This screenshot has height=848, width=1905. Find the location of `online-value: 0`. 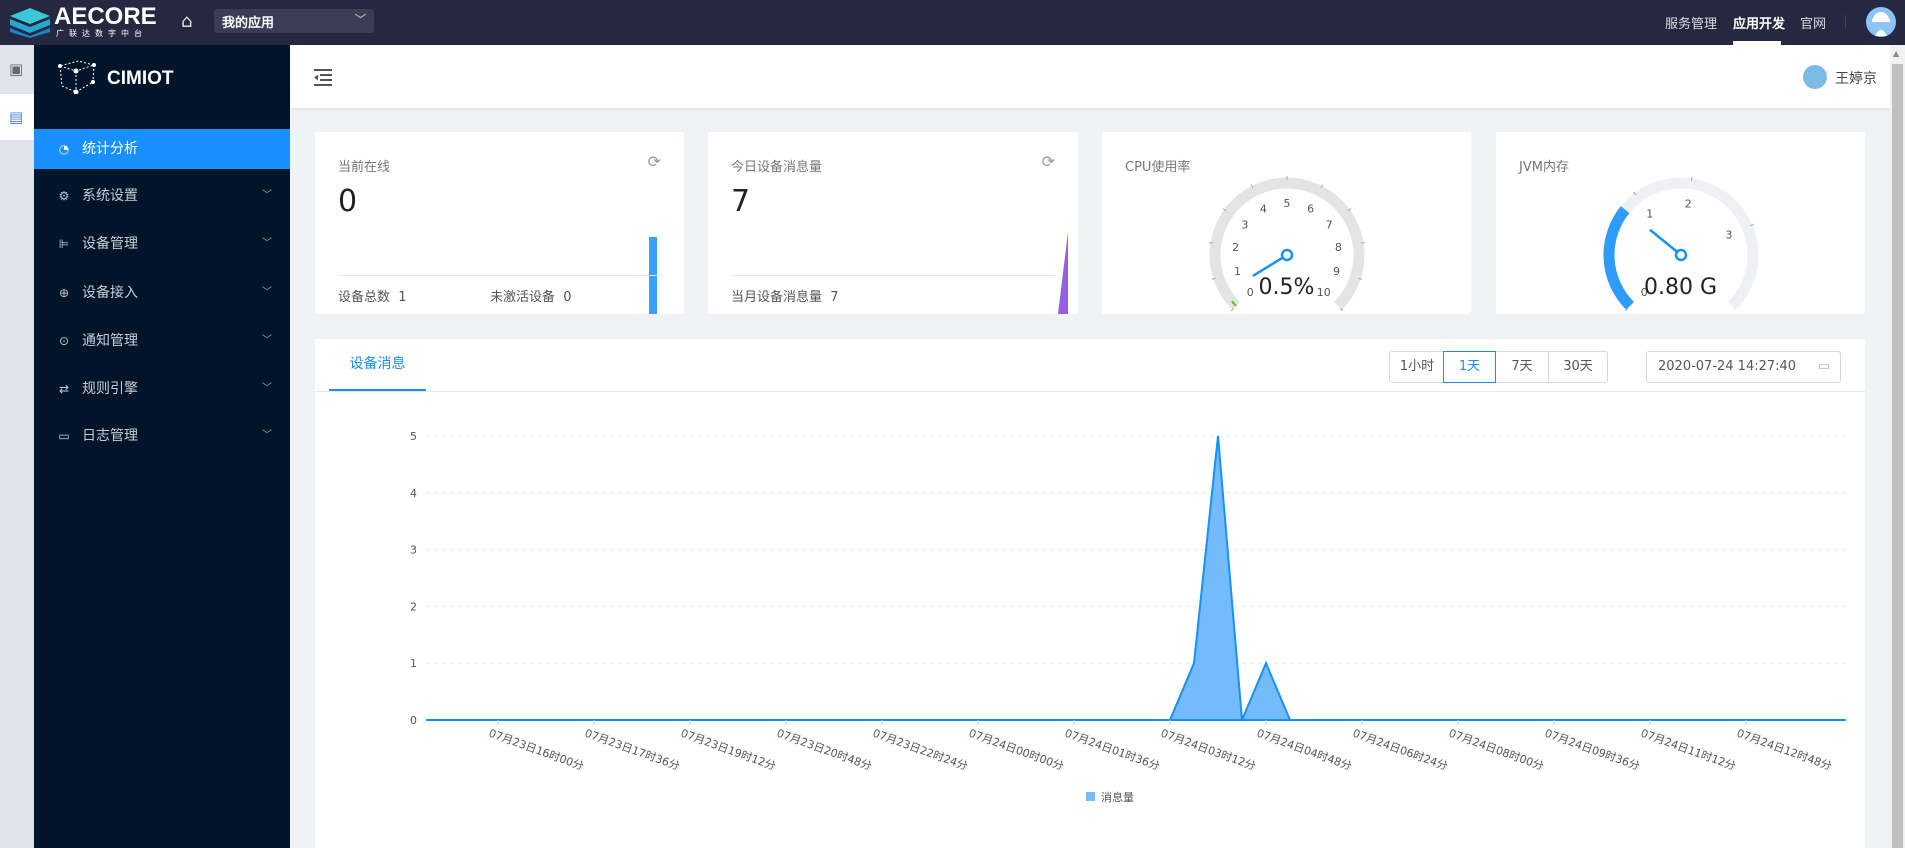

online-value: 0 is located at coordinates (348, 201).